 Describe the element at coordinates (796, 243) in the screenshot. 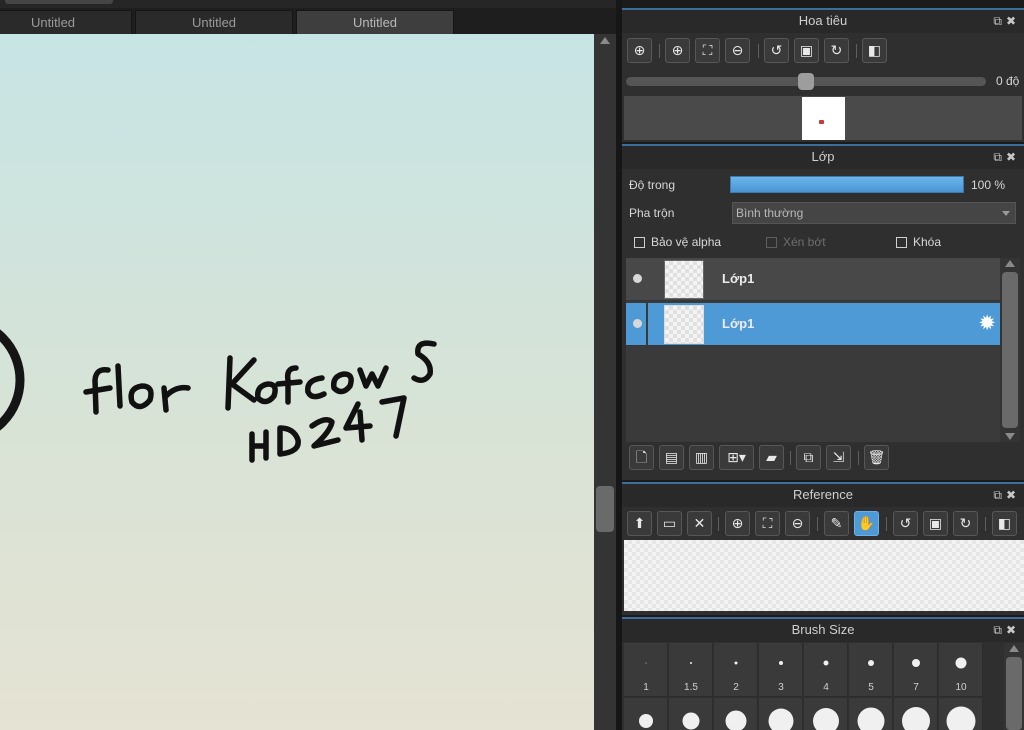

I see `clipping-checkbox: Xén bớt` at that location.